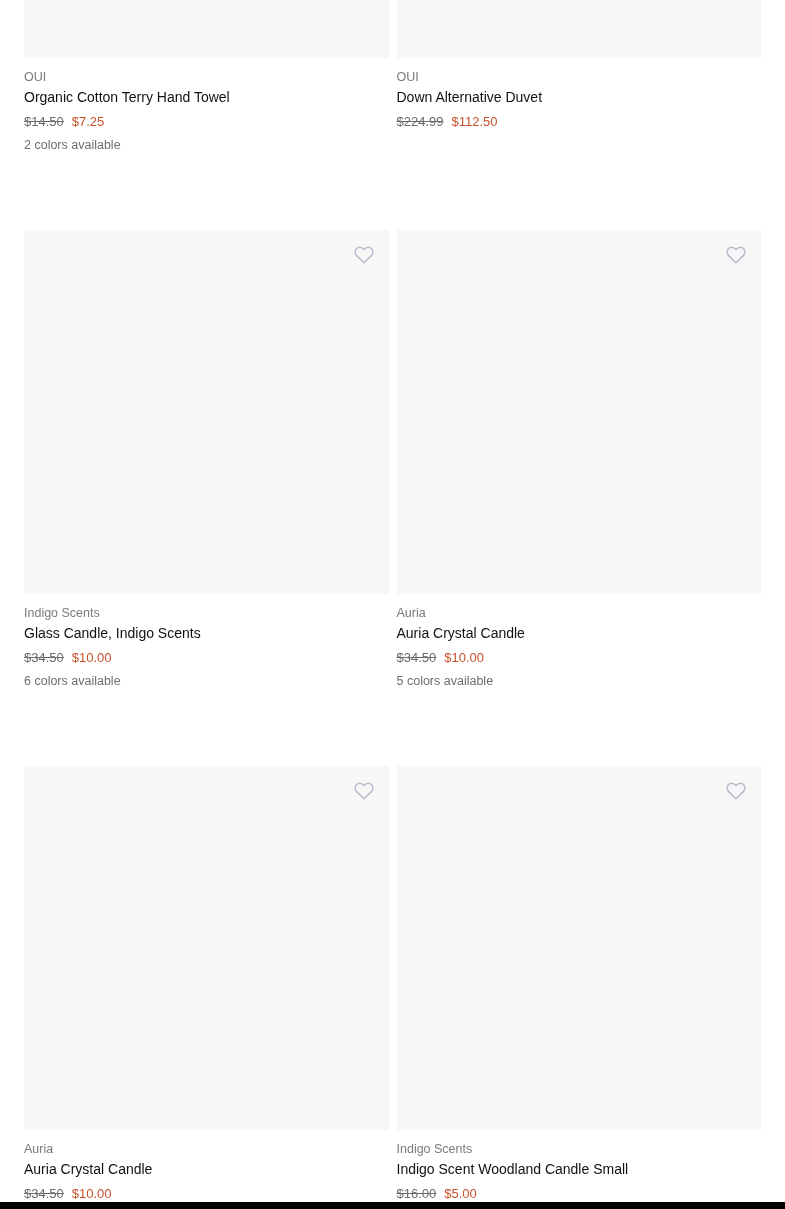 Image resolution: width=785 pixels, height=1209 pixels. Describe the element at coordinates (88, 122) in the screenshot. I see `sale-price: $7.25` at that location.